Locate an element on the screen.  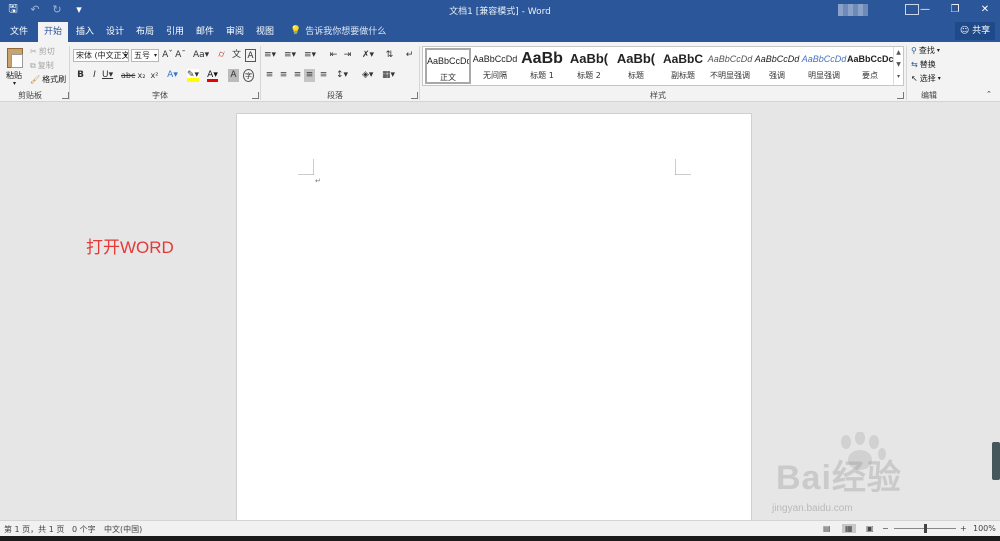
style-subtle-emphasis: AaBbCcDd 不明显强调 is located at coordinates (730, 66).